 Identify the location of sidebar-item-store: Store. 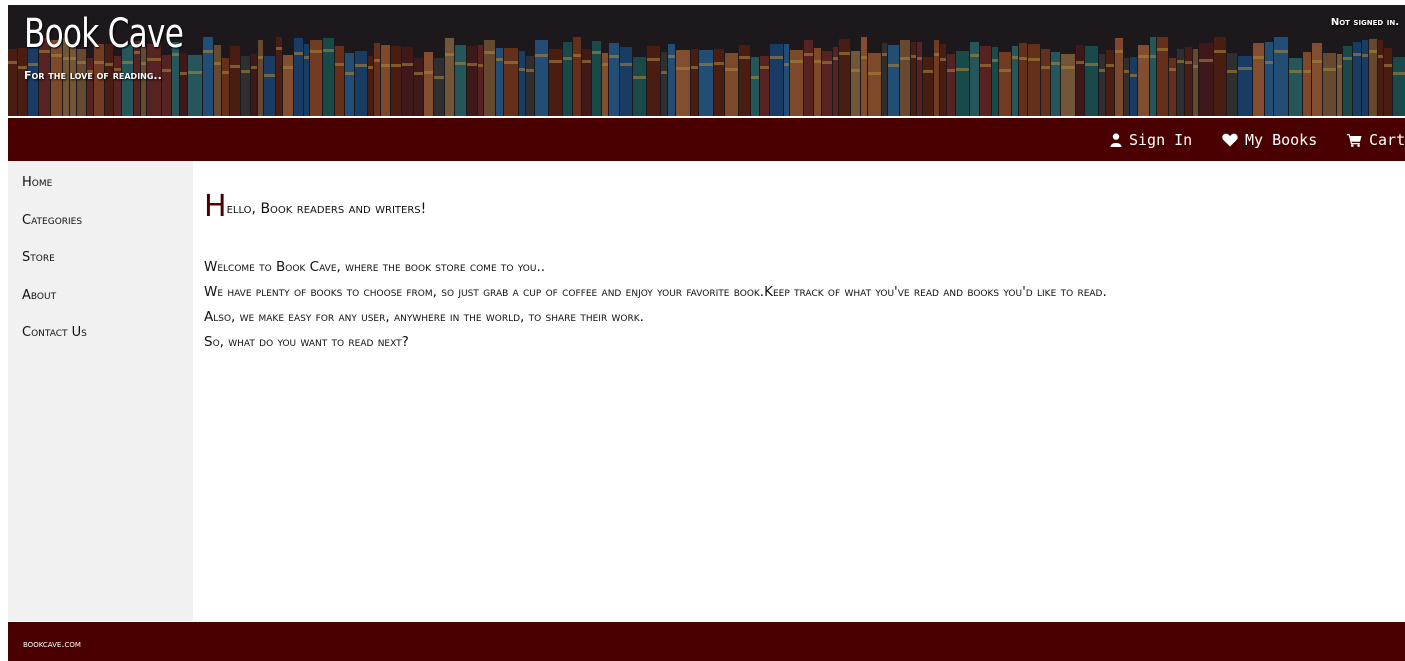
(38, 257).